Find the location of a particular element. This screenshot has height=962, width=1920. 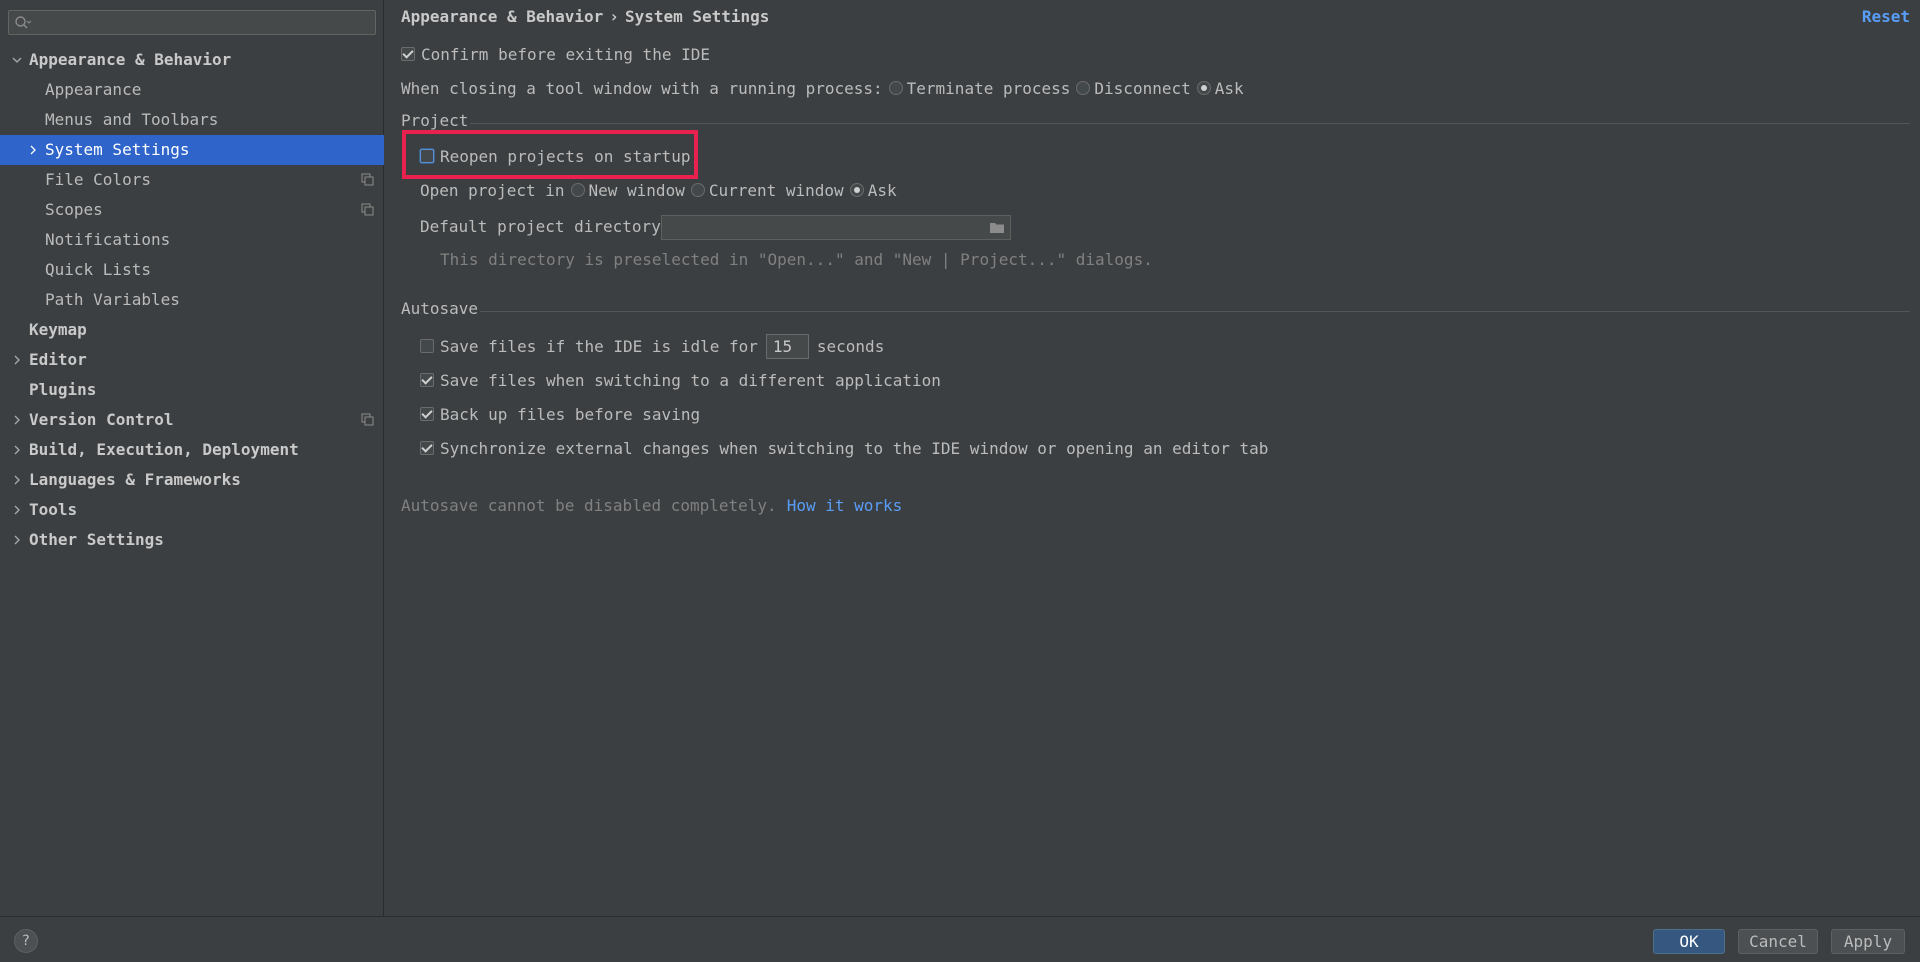

tree-item-appearance: Appearance is located at coordinates (192, 90).